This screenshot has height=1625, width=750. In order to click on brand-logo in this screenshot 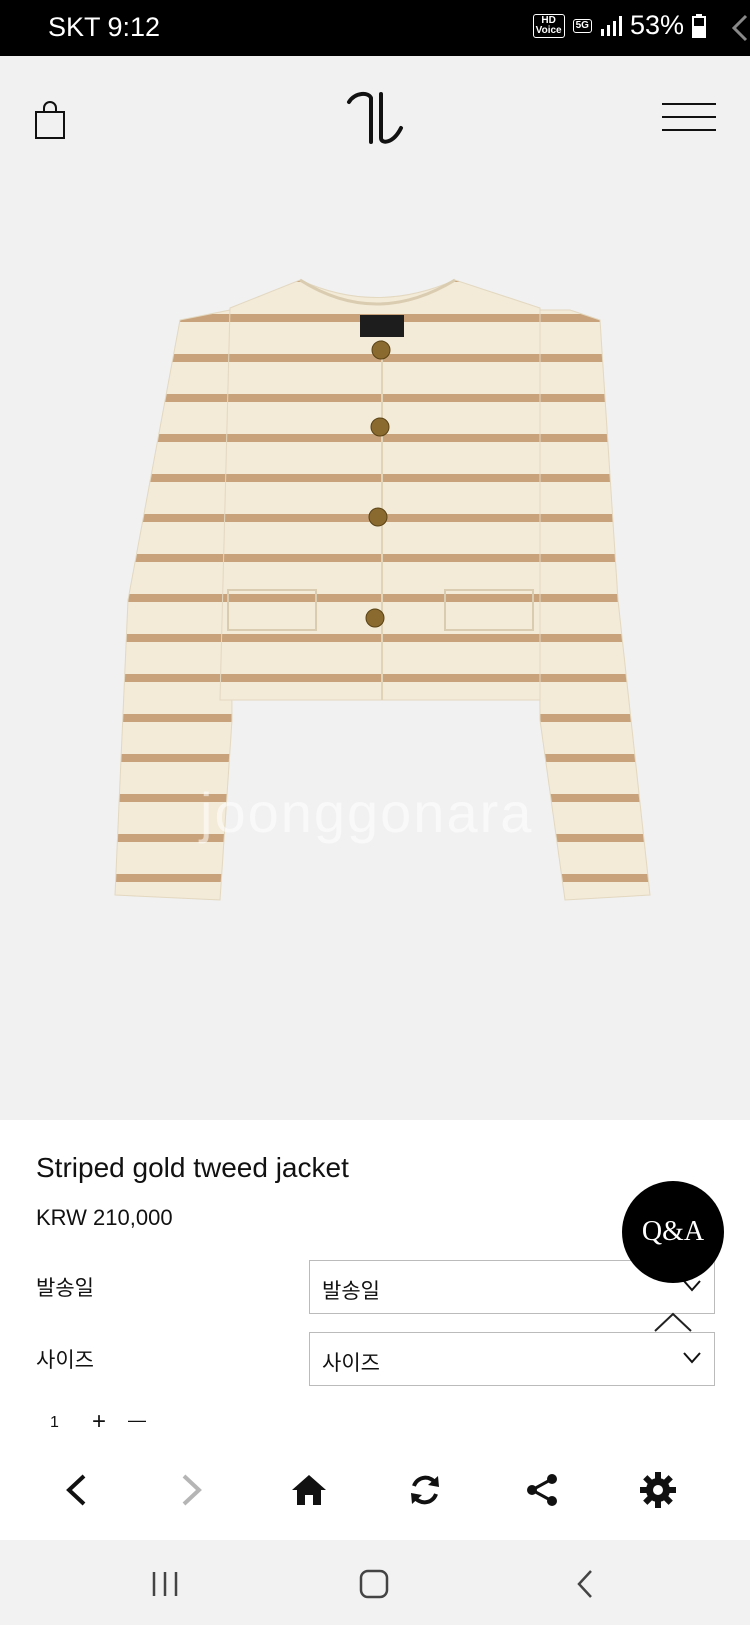, I will do `click(375, 118)`.